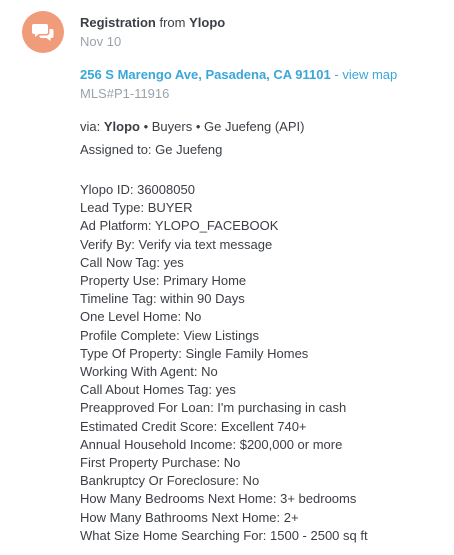 This screenshot has width=454, height=555. I want to click on detail-line: How Many Bedrooms Next Home: 3+ bedrooms, so click(218, 499).